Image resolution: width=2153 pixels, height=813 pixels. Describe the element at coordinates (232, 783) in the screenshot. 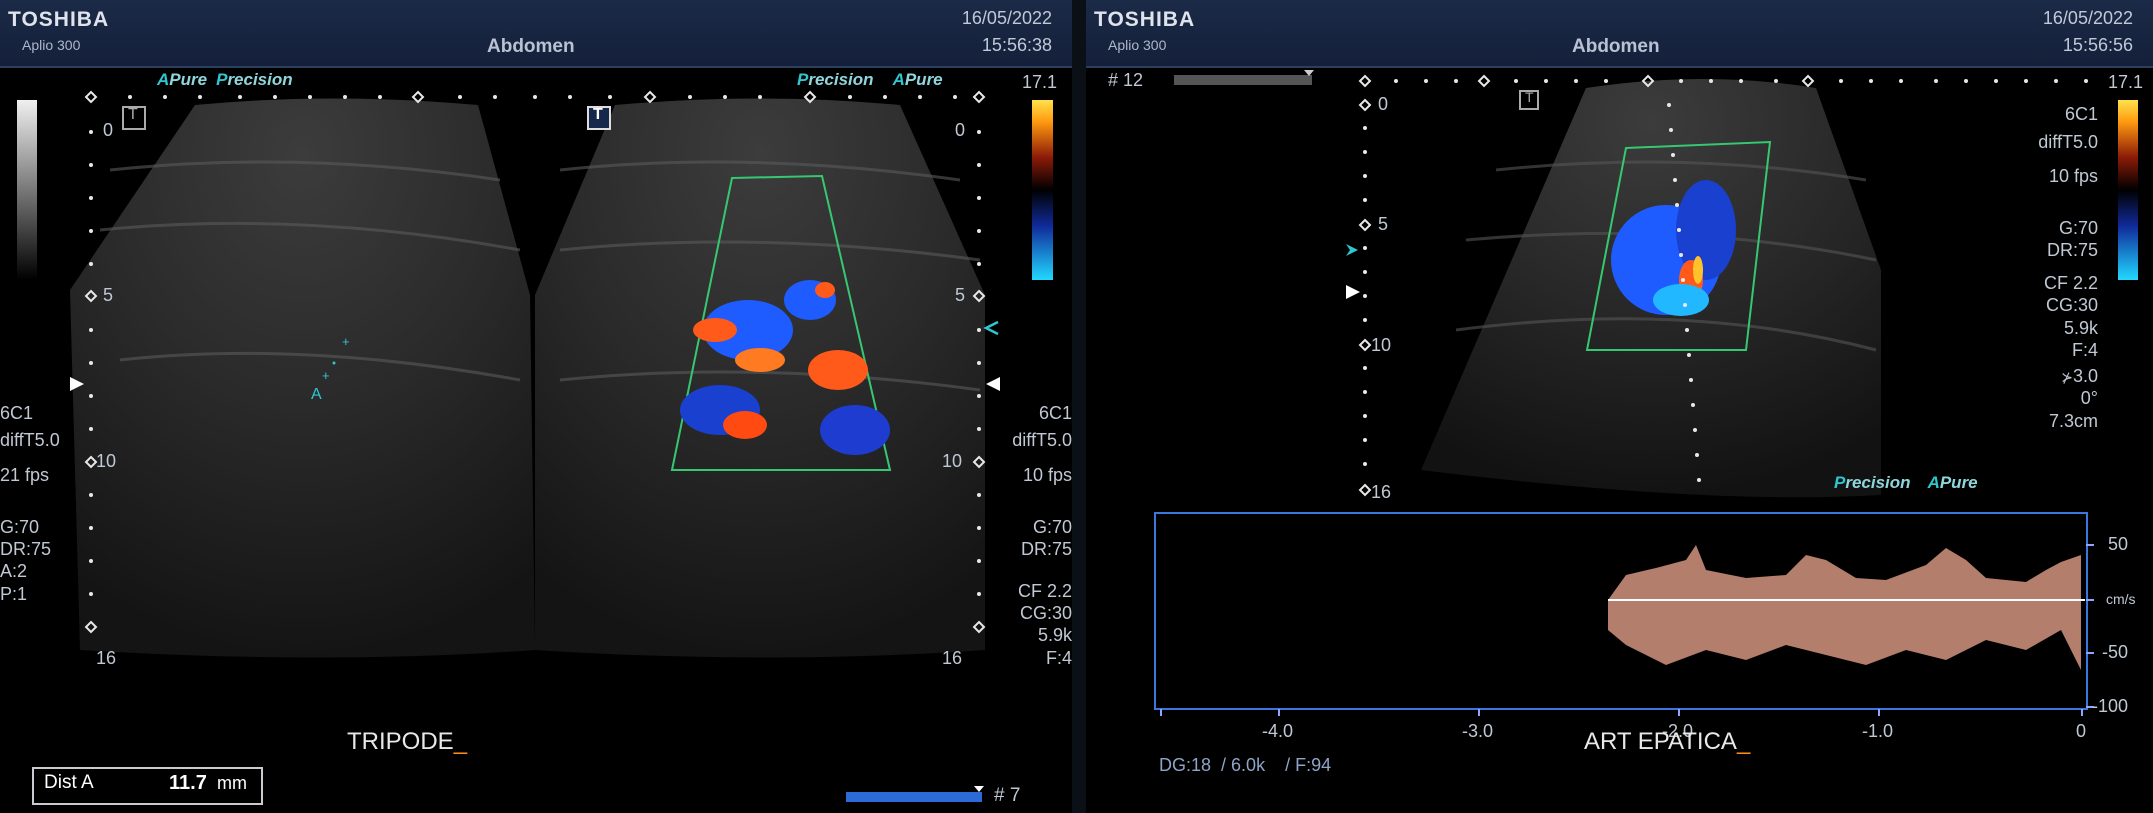

I see `measure-unit: mm` at that location.